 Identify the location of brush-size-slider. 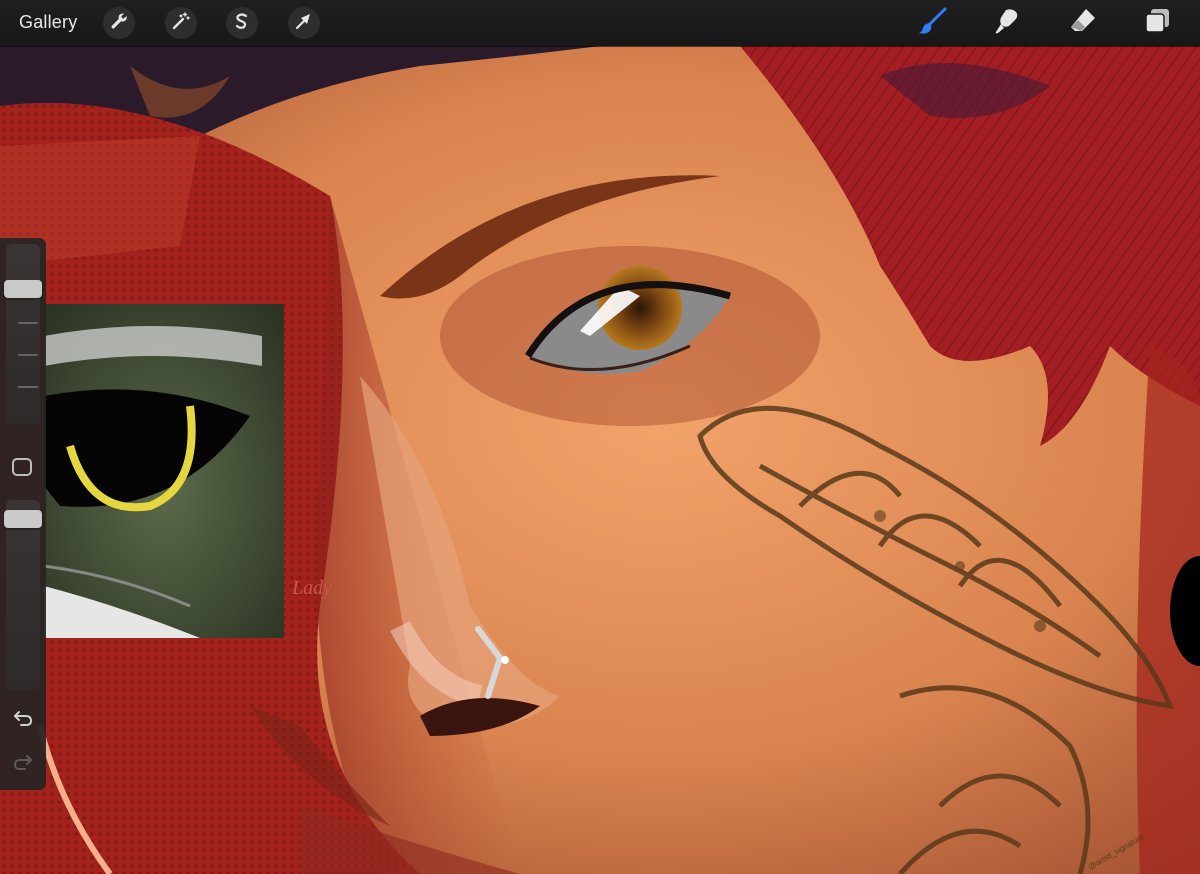
(23, 334).